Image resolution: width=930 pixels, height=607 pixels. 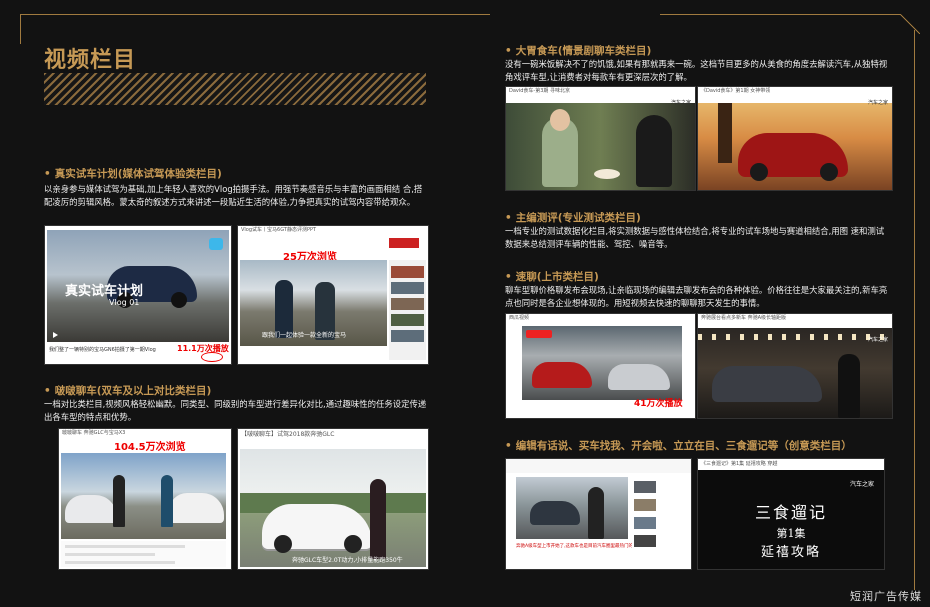 I want to click on car-maybach, so click(x=767, y=384).